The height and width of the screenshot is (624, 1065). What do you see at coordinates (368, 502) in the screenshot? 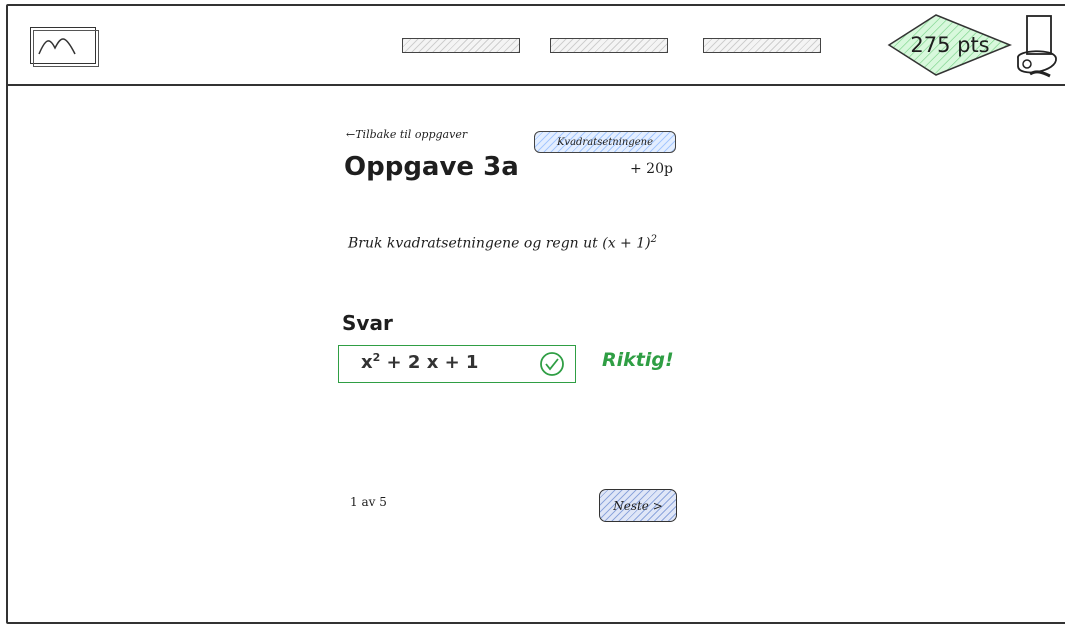
I see `page-indicator: 1 av 5` at bounding box center [368, 502].